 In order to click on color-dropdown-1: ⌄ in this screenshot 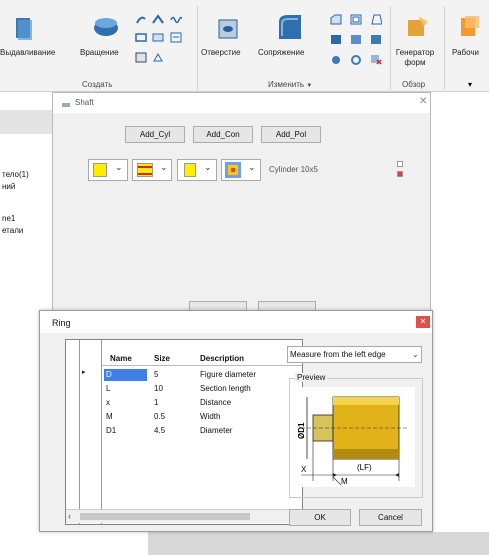, I will do `click(108, 170)`.